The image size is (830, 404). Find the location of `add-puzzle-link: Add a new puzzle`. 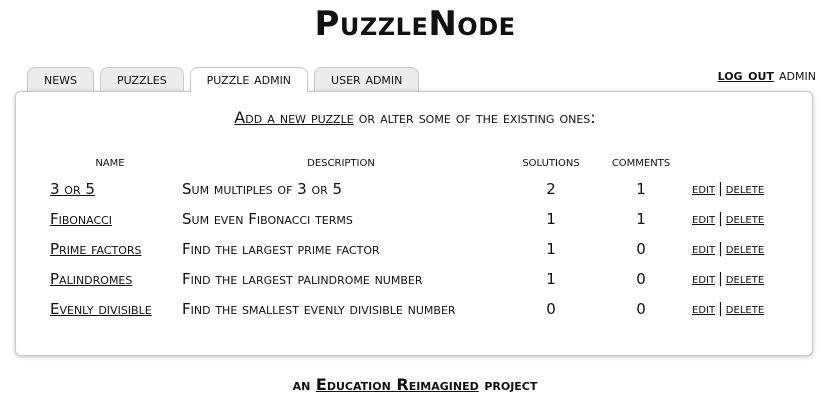

add-puzzle-link: Add a new puzzle is located at coordinates (293, 117).